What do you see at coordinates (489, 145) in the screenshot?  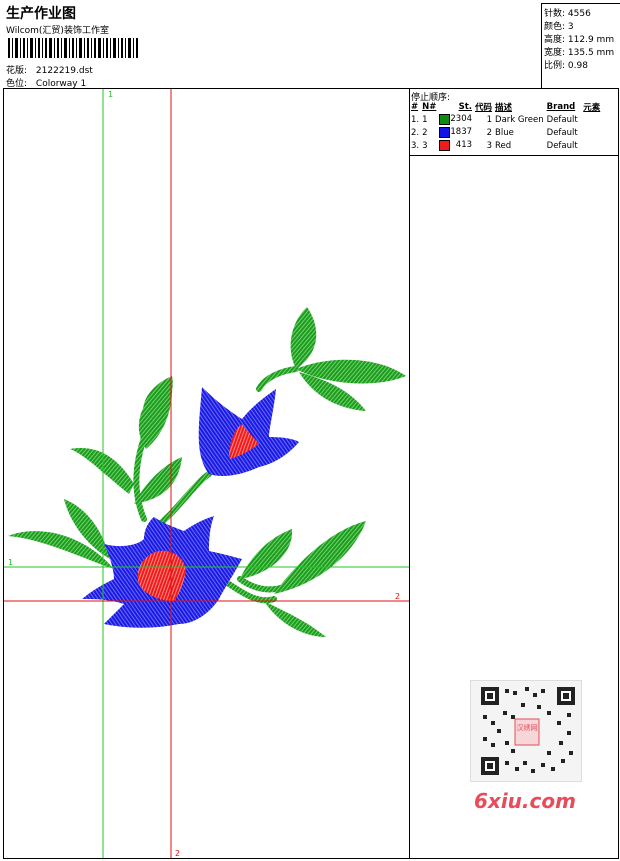 I see `thread-code: 3` at bounding box center [489, 145].